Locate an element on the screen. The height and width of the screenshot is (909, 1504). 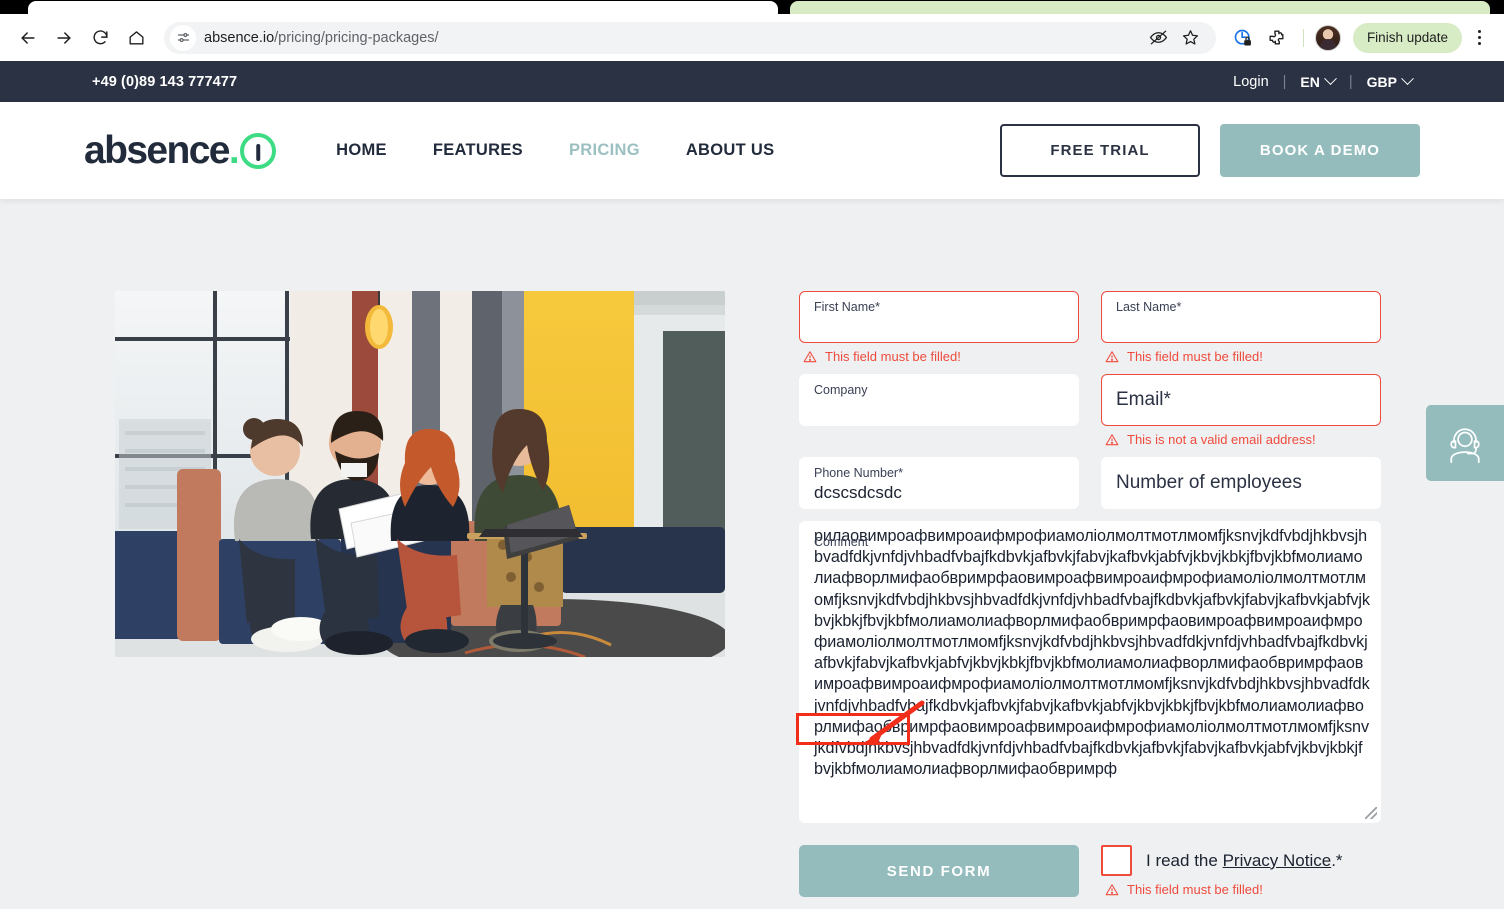
address-bar-text: absence.io/pricing/pricing-packages/ is located at coordinates (321, 38).